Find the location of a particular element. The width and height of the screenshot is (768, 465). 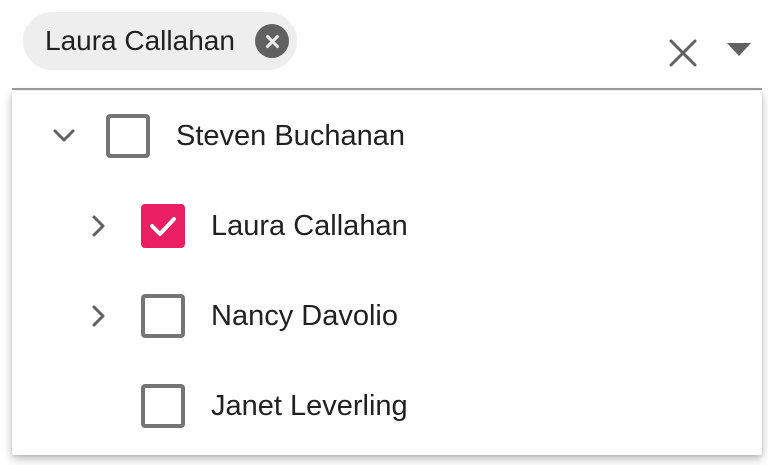

chevron-down-icon is located at coordinates (64, 136).